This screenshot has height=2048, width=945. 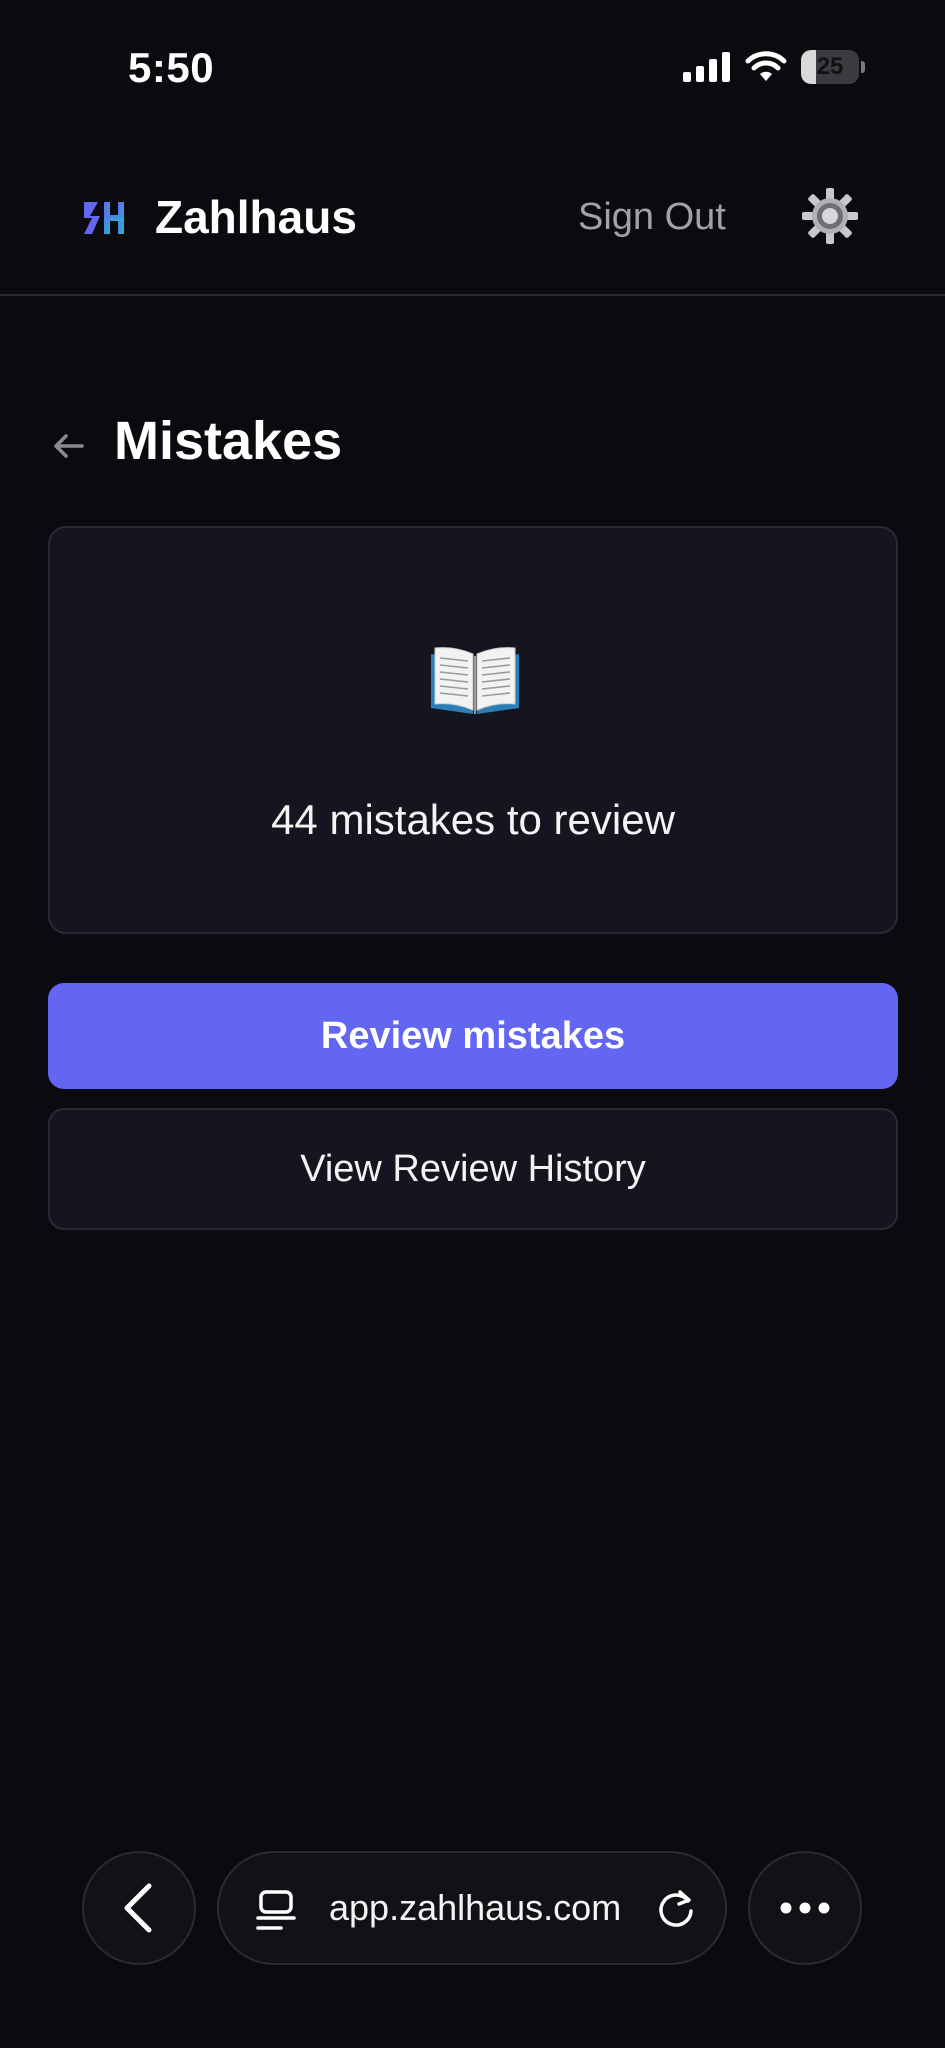 I want to click on wifi-icon, so click(x=766, y=66).